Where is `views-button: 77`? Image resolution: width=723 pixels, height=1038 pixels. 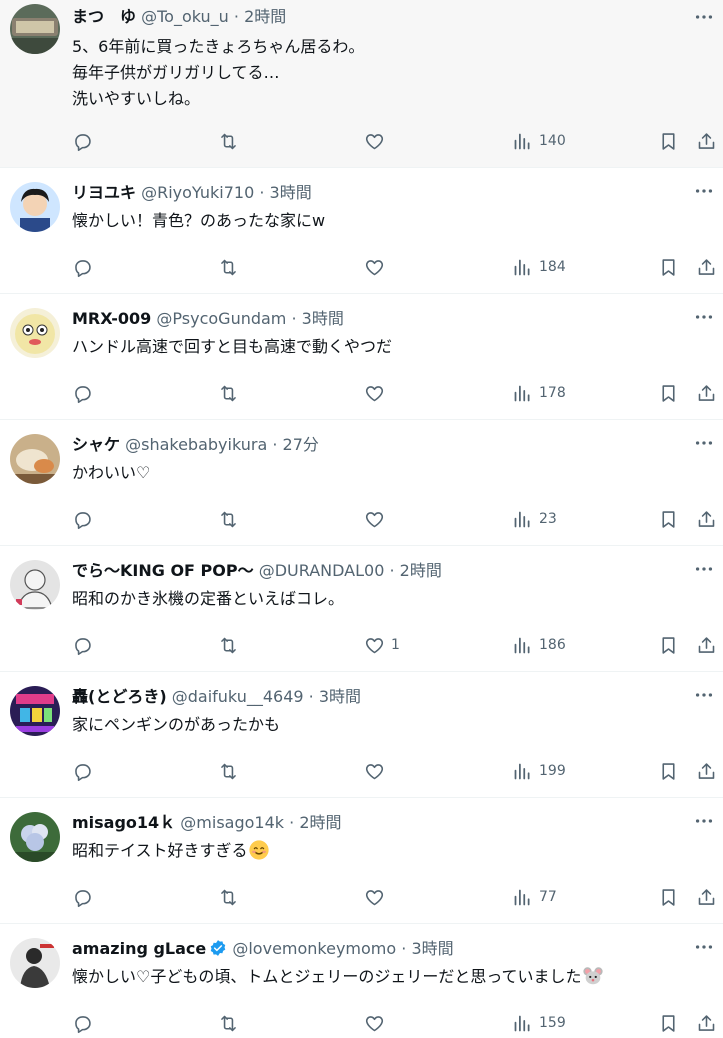 views-button: 77 is located at coordinates (534, 897).